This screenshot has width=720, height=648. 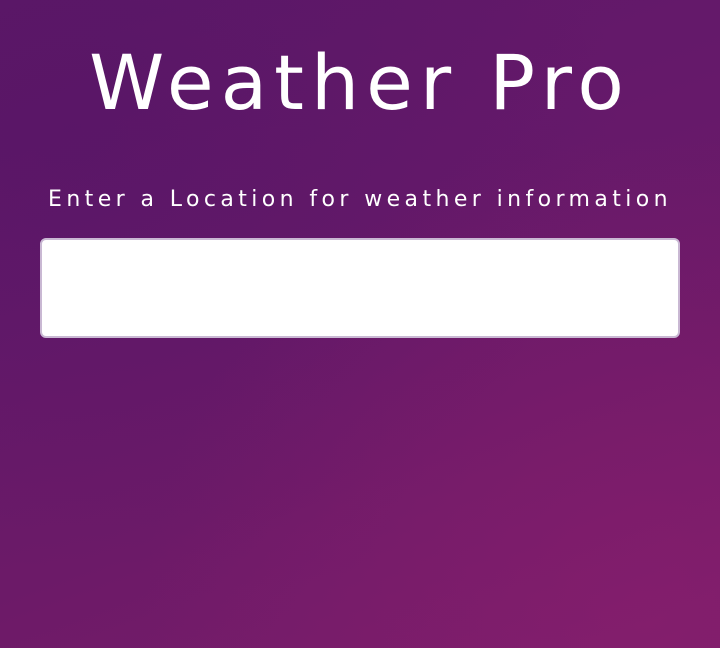 I want to click on location-input, so click(x=360, y=288).